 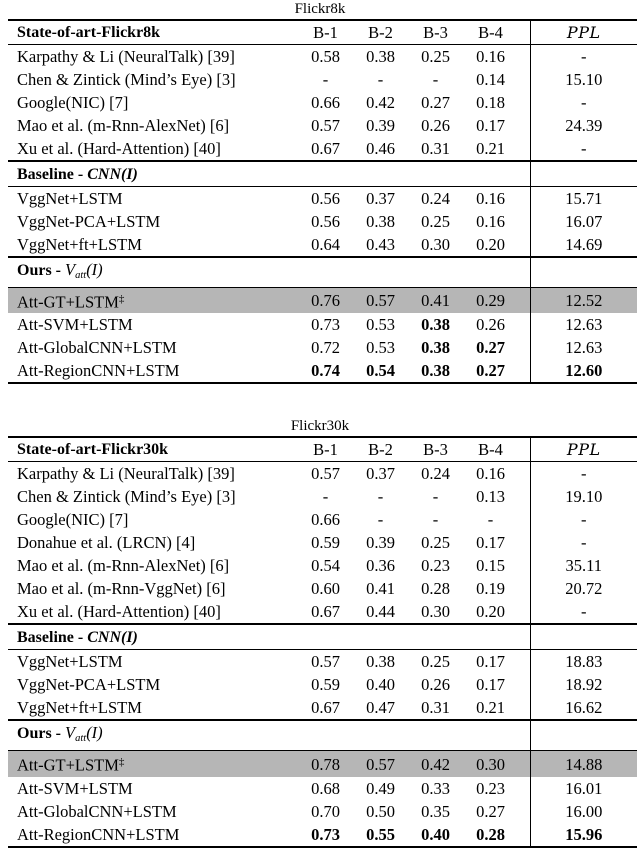 What do you see at coordinates (322, 102) in the screenshot?
I see `table-row: Google(NIC) [7] 0.66 0.42 0.27 0.18 -` at bounding box center [322, 102].